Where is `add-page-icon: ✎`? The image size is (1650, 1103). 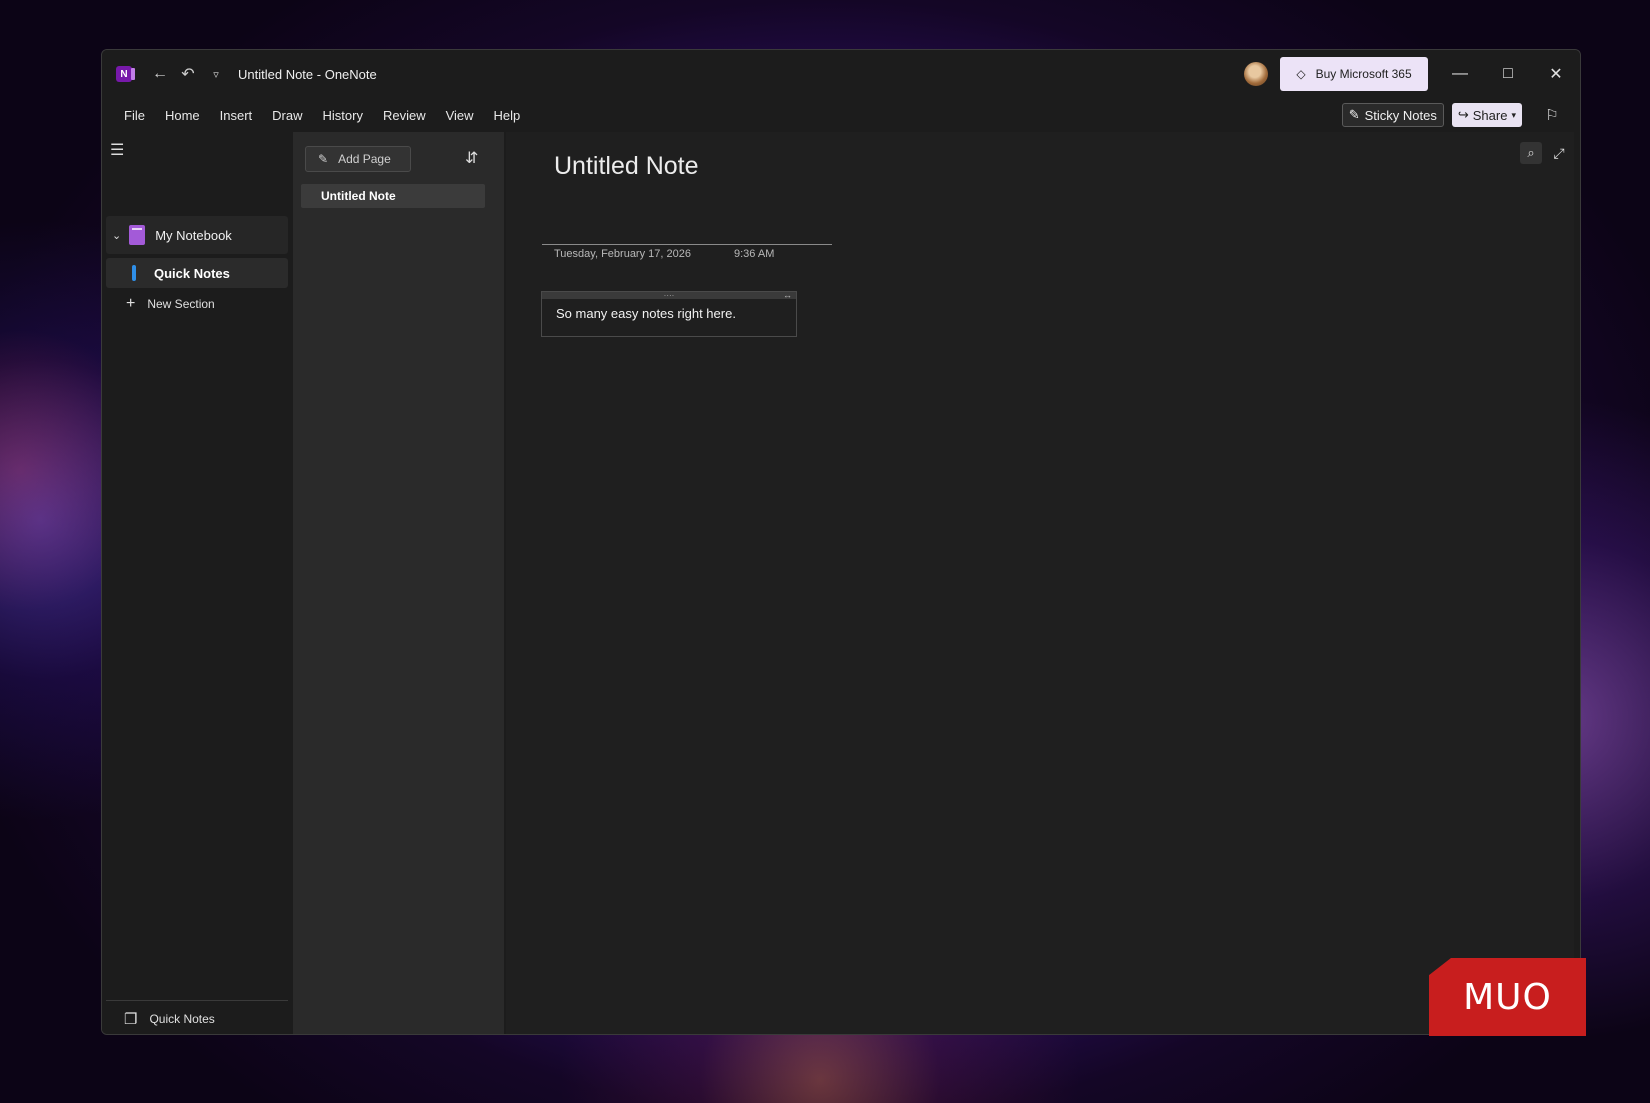 add-page-icon: ✎ is located at coordinates (323, 159).